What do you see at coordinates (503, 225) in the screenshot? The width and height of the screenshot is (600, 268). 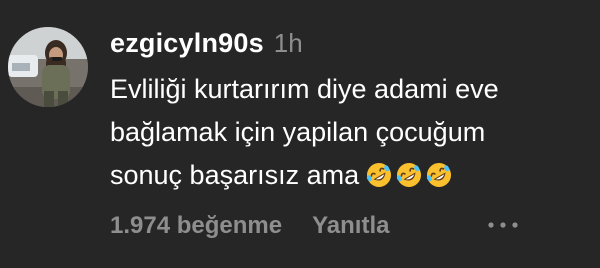 I see `more-dots-icon` at bounding box center [503, 225].